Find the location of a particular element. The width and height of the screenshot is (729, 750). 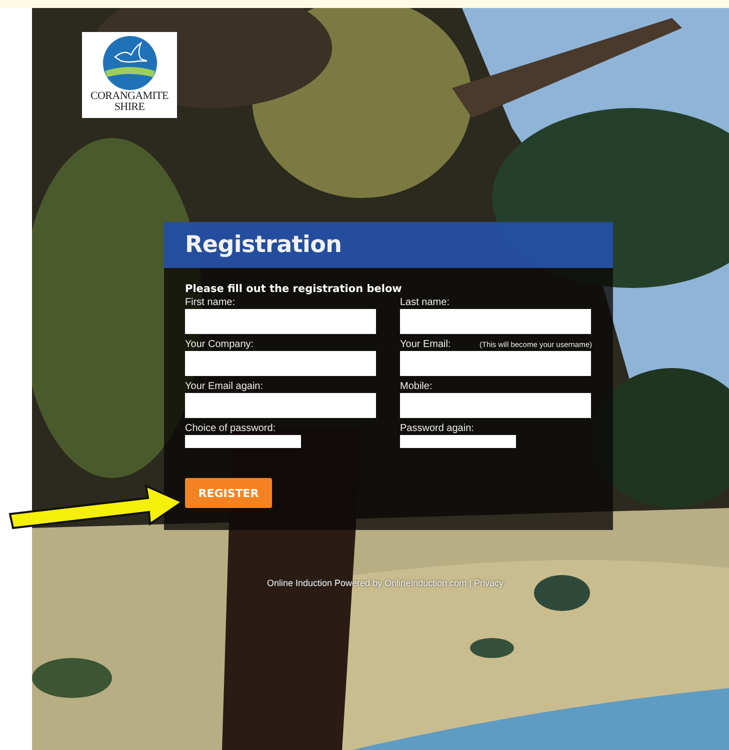

field-label: Your Email: is located at coordinates (425, 344).